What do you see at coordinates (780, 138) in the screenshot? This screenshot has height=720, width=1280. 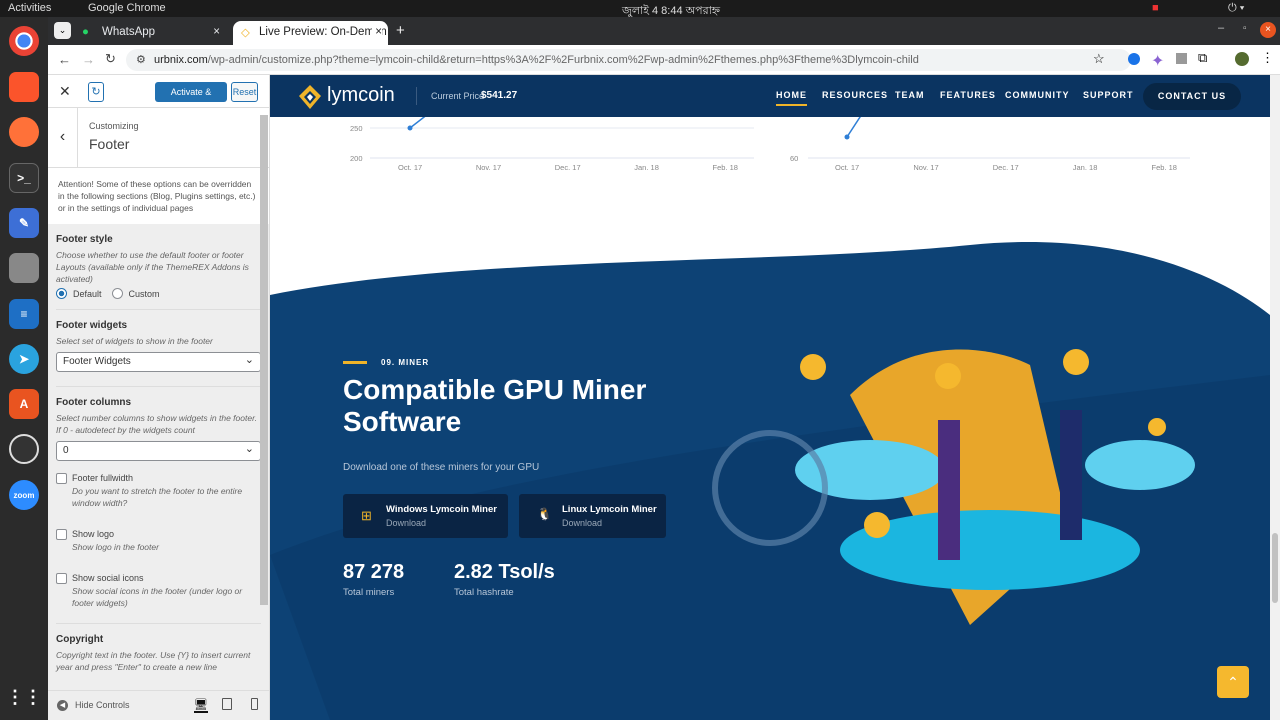 I see `price-charts` at bounding box center [780, 138].